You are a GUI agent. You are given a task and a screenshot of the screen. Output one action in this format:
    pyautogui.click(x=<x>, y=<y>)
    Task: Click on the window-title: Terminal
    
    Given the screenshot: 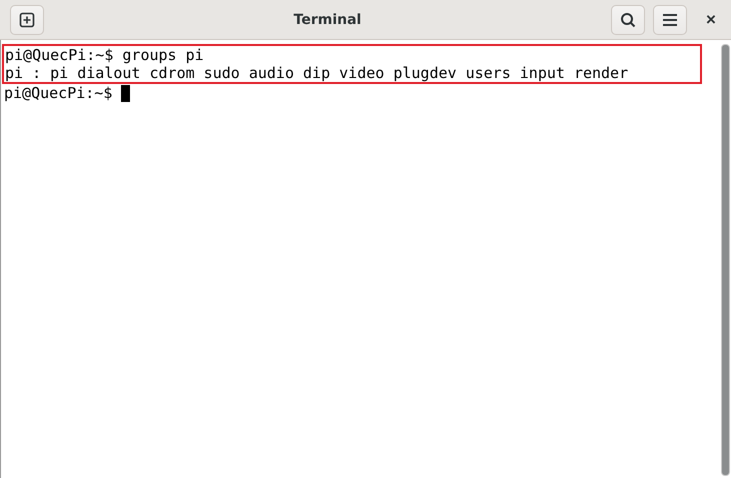 What is the action you would take?
    pyautogui.click(x=327, y=20)
    